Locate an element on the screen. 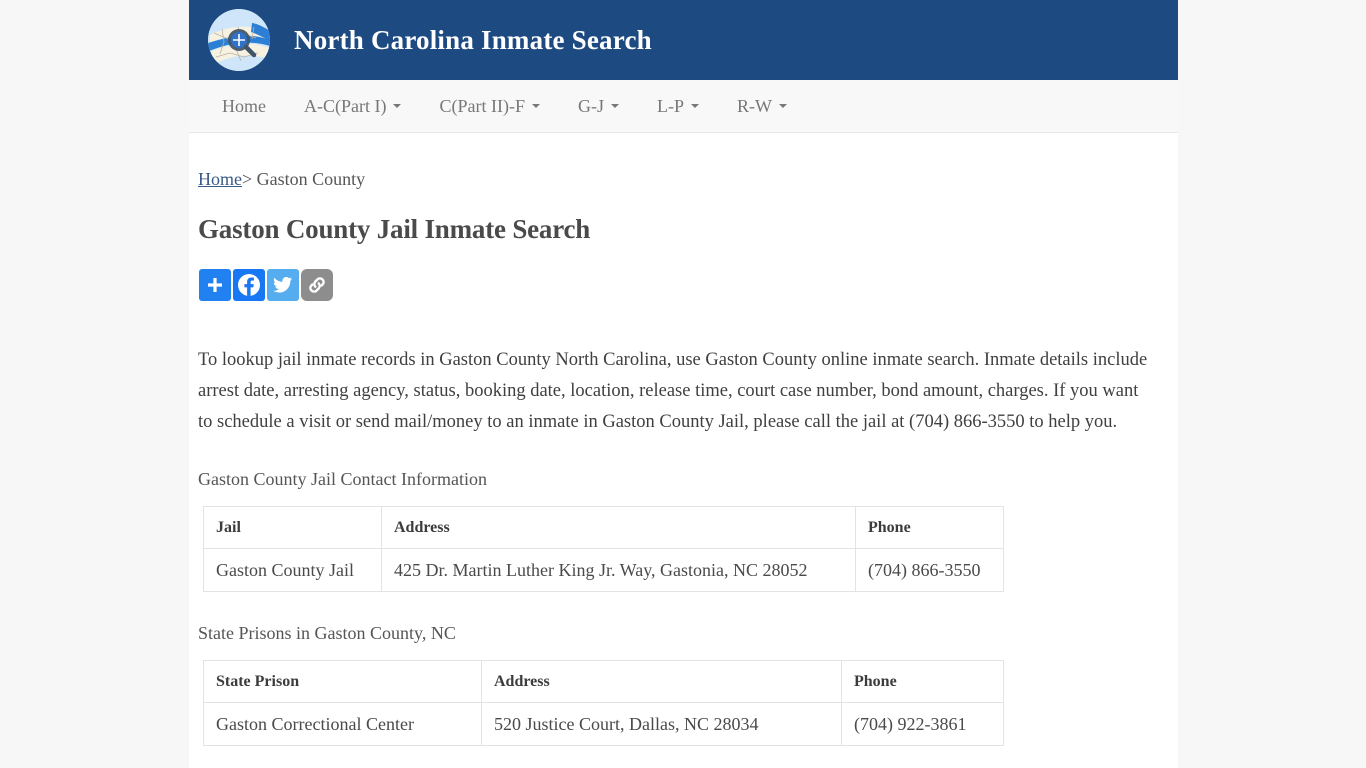 This screenshot has width=1366, height=768. twitter-icon is located at coordinates (283, 285).